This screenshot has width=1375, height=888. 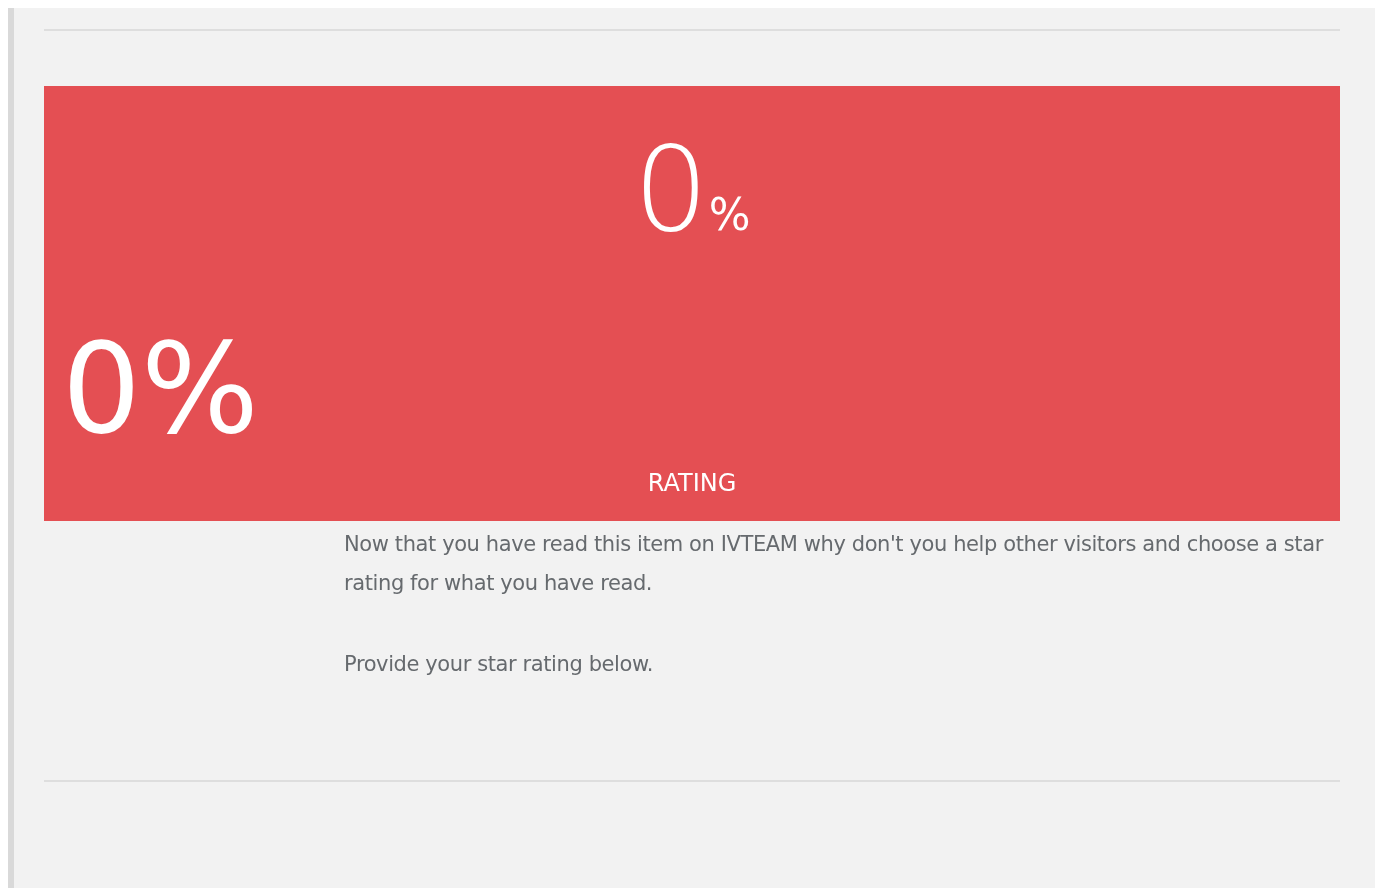 What do you see at coordinates (692, 483) in the screenshot?
I see `rating-label: RATING` at bounding box center [692, 483].